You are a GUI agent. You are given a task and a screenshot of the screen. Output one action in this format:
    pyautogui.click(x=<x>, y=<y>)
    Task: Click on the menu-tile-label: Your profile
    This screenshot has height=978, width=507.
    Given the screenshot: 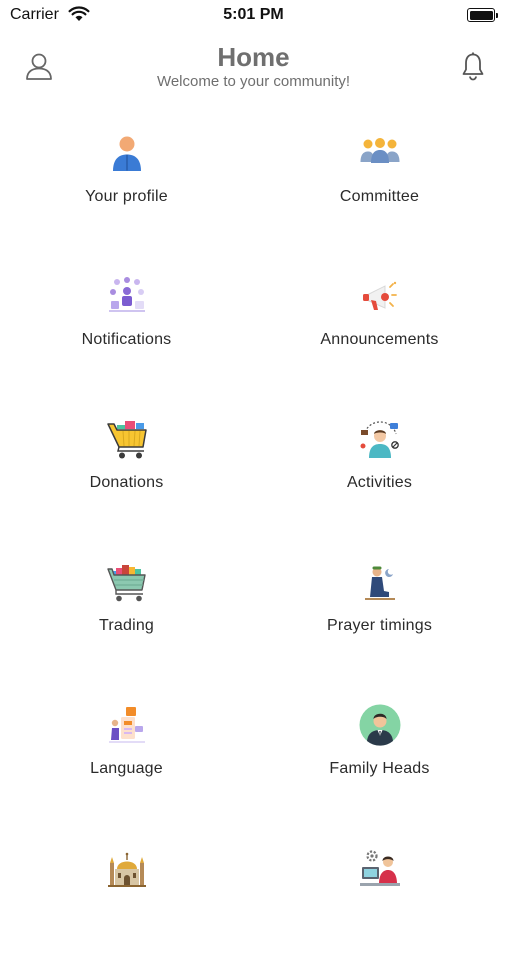 What is the action you would take?
    pyautogui.click(x=126, y=196)
    